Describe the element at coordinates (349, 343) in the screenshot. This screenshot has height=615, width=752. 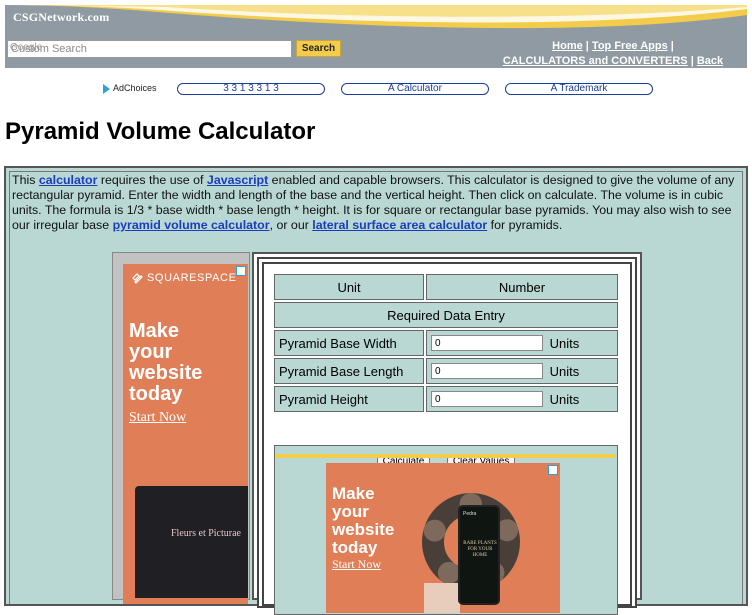
I see `base-width-label: Pyramid Base Width` at that location.